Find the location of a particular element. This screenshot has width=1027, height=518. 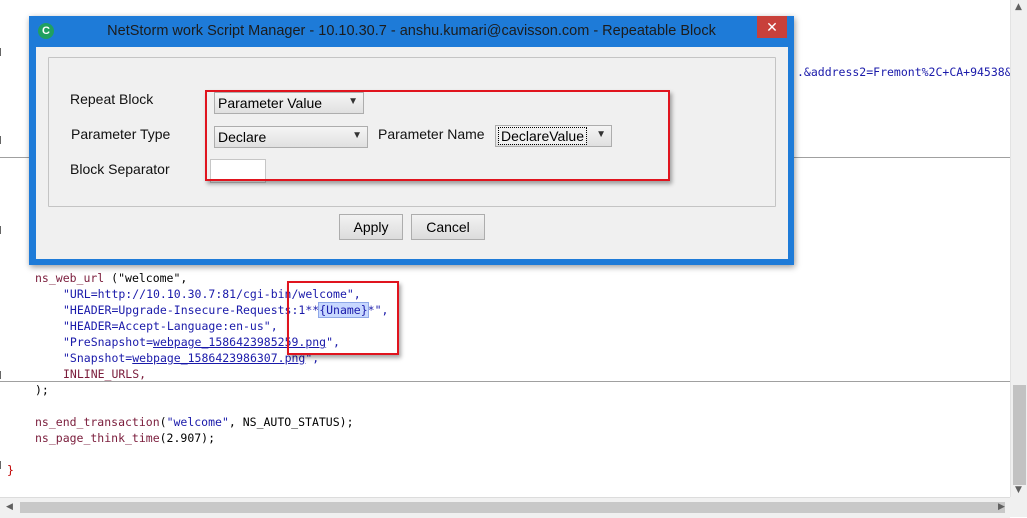

snapshot-link: webpage_1586423986307.png is located at coordinates (218, 358).